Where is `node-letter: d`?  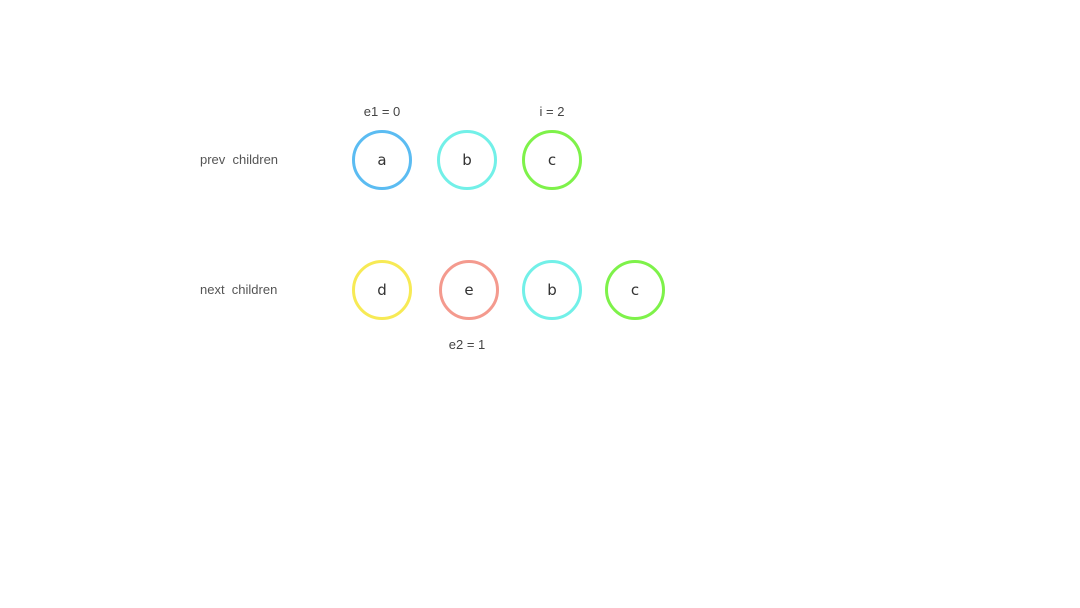
node-letter: d is located at coordinates (382, 290).